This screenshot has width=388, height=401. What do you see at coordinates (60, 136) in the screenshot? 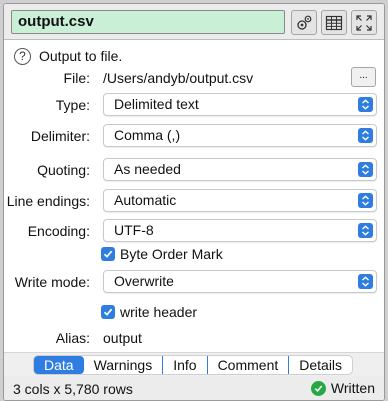
I see `delimiter-label: Delimiter:` at bounding box center [60, 136].